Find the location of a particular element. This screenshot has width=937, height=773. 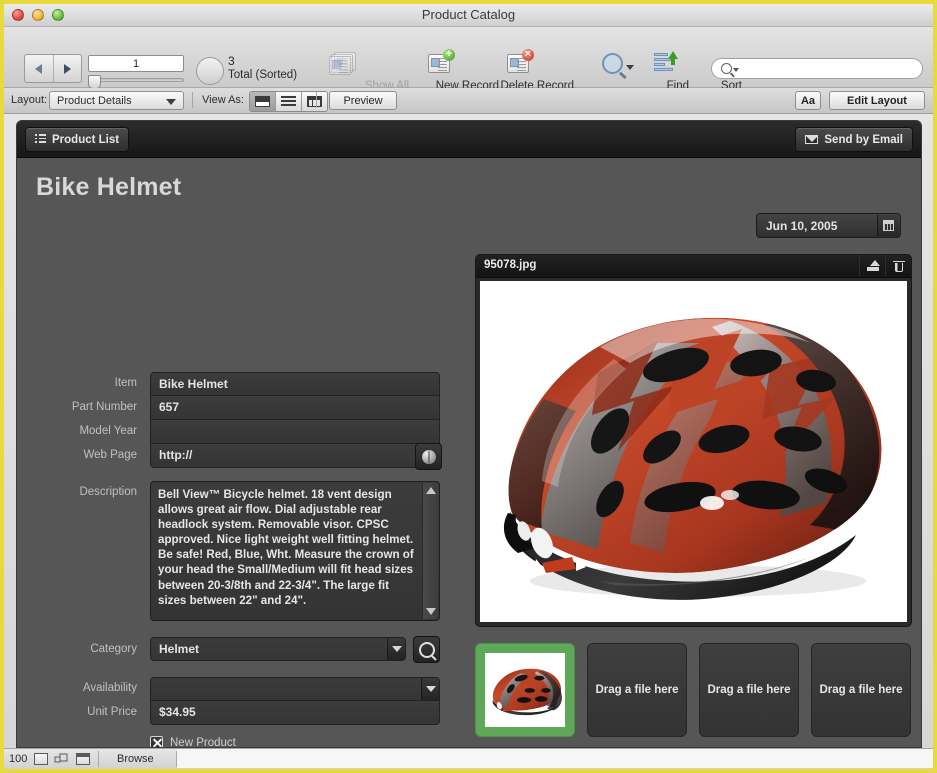

next-record-button is located at coordinates (68, 68).